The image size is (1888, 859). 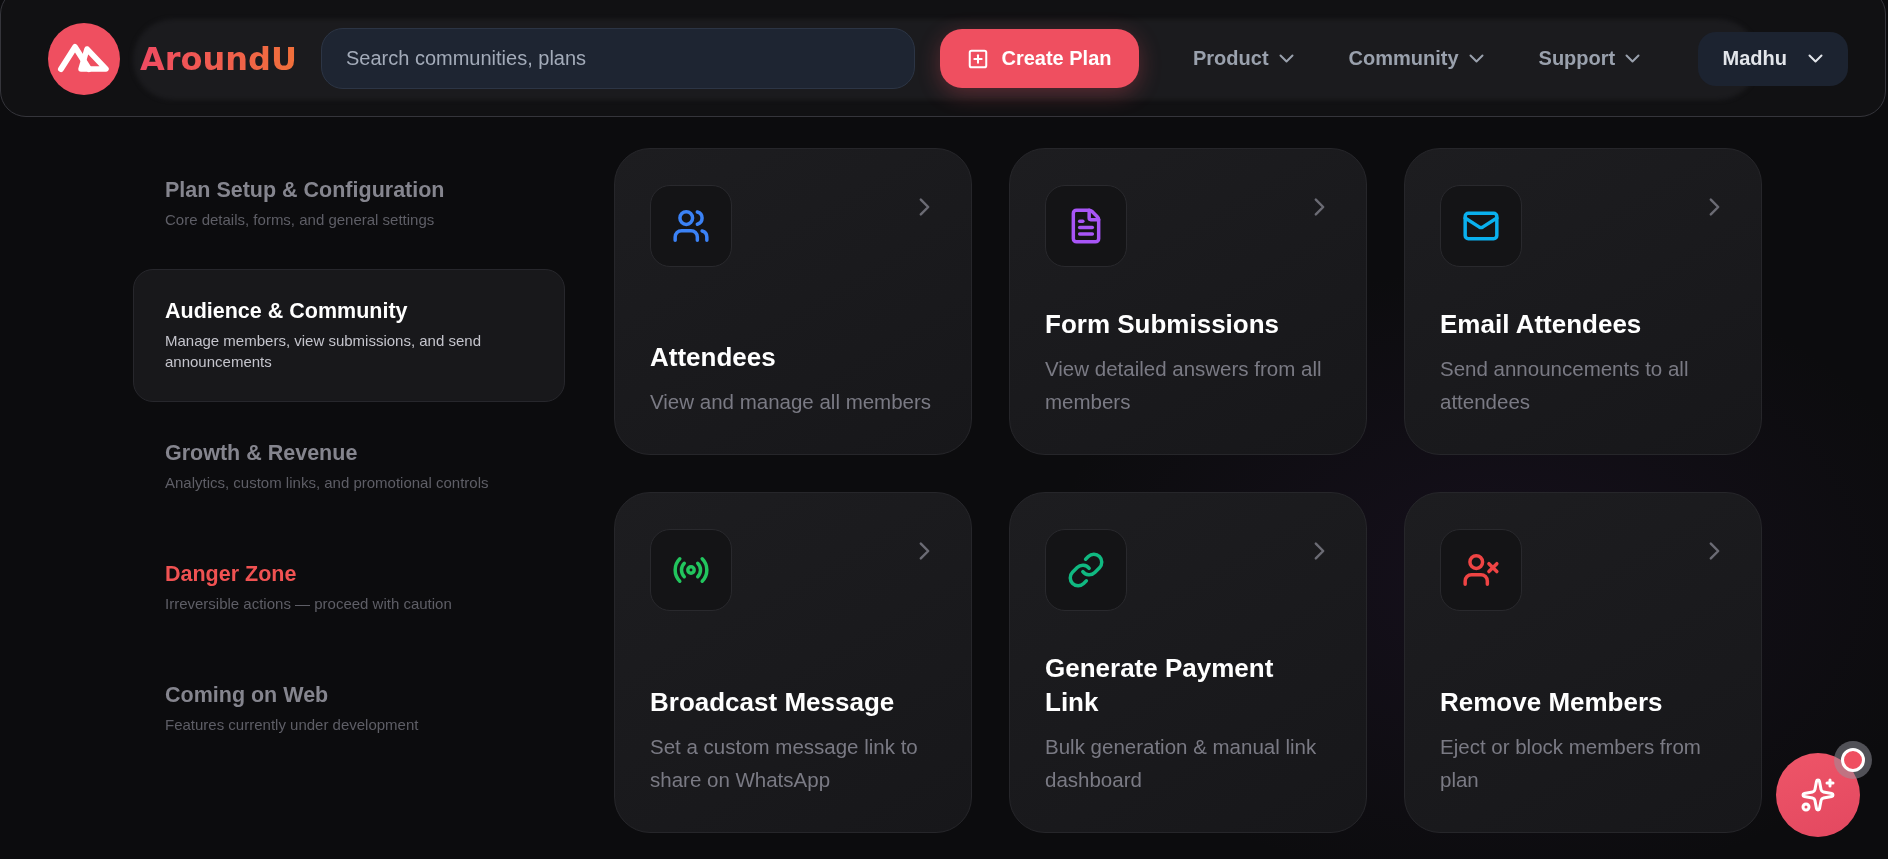 What do you see at coordinates (231, 574) in the screenshot?
I see `section-title: Danger Zone` at bounding box center [231, 574].